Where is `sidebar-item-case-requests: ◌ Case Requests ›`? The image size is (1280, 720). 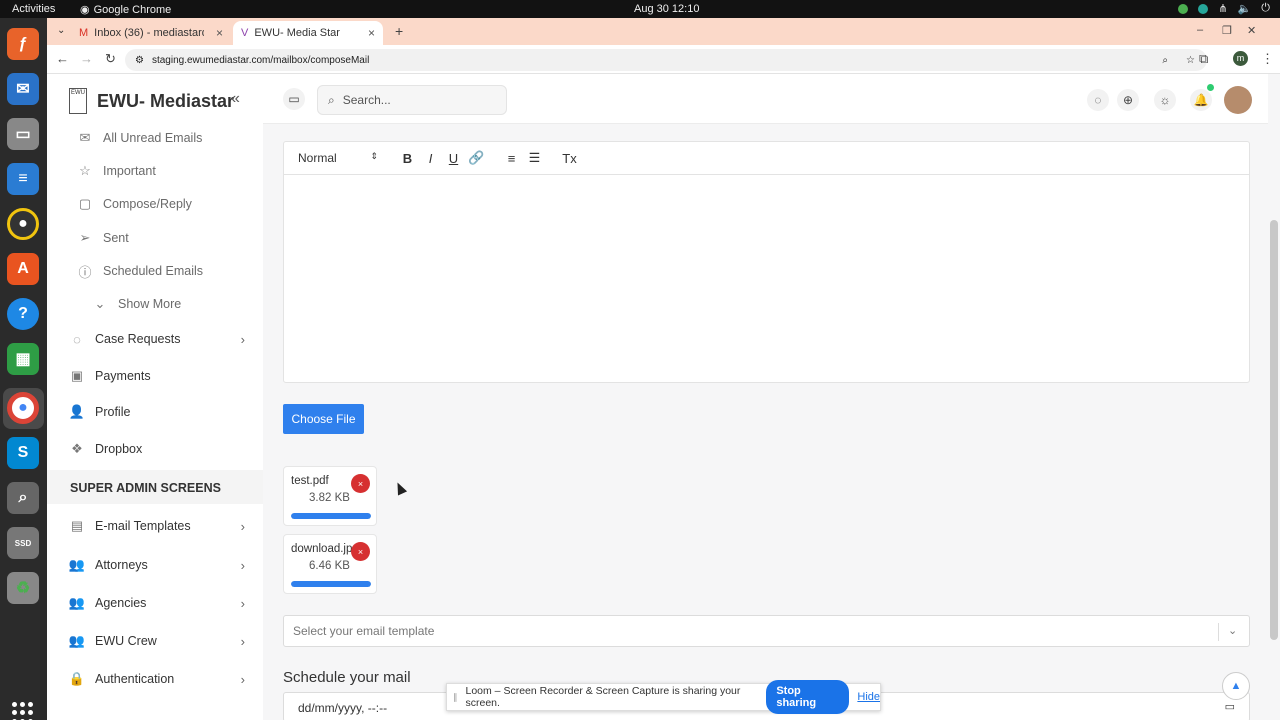 sidebar-item-case-requests: ◌ Case Requests › is located at coordinates (157, 339).